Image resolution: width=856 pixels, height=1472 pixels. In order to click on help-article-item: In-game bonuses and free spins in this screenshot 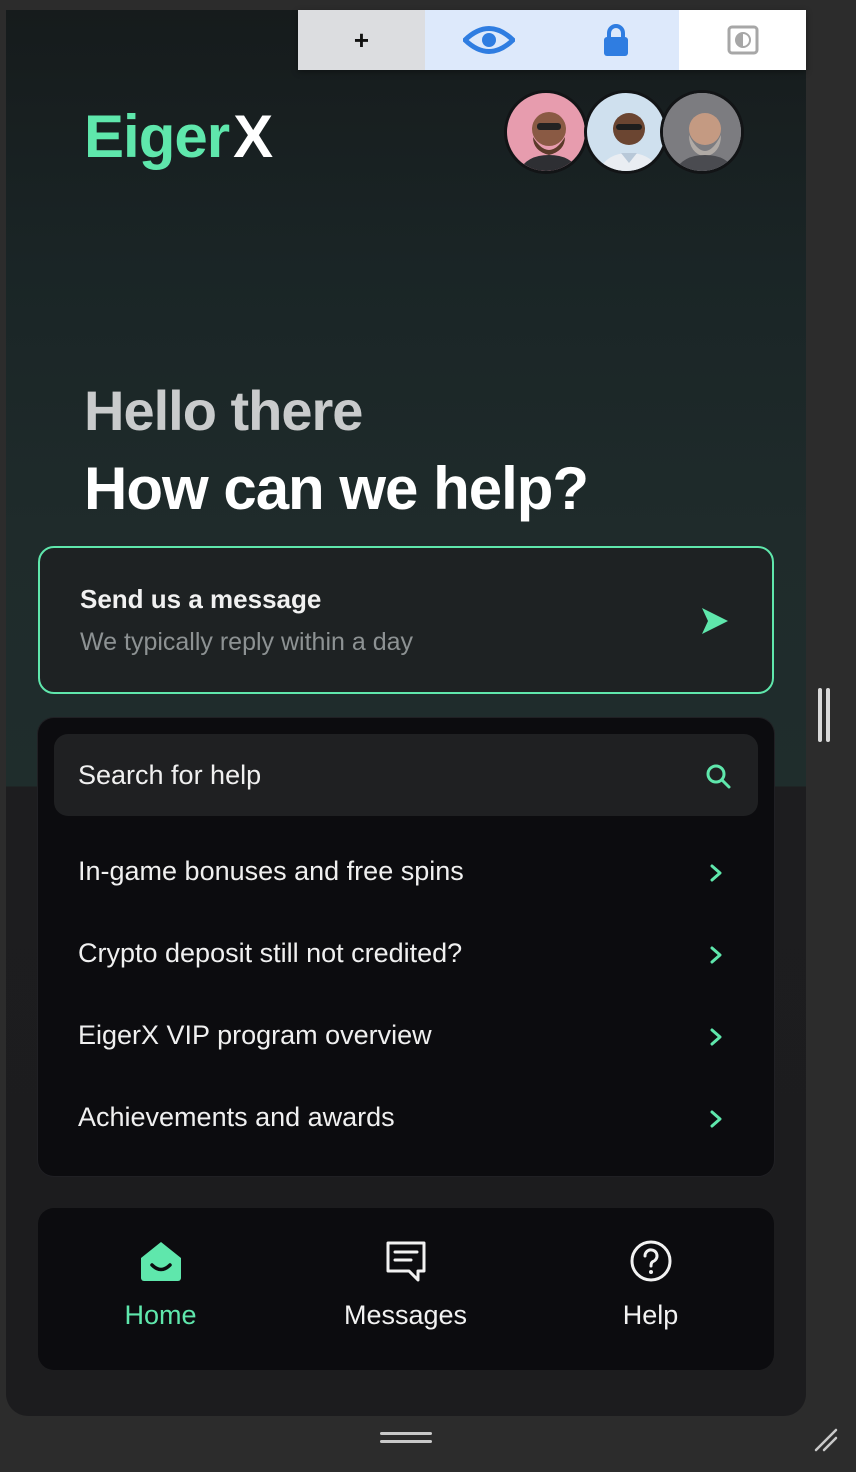, I will do `click(406, 873)`.